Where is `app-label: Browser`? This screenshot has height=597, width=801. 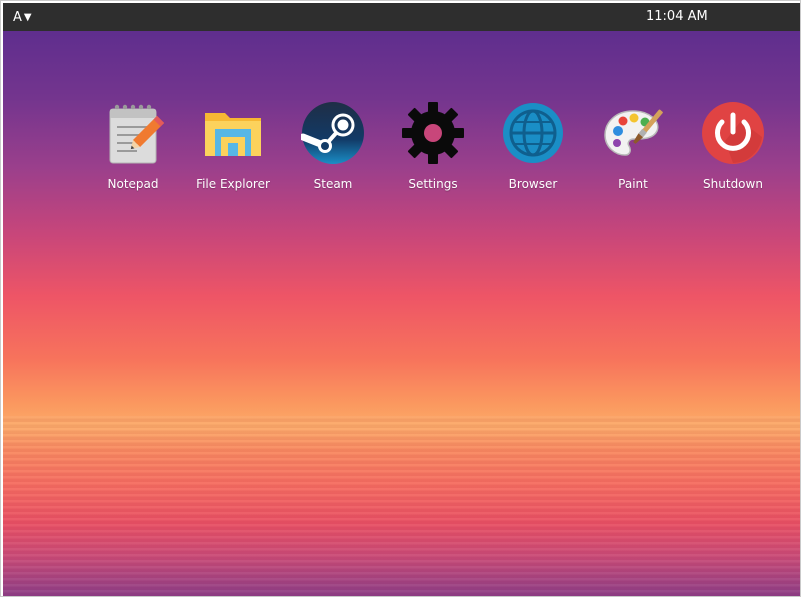
app-label: Browser is located at coordinates (533, 184).